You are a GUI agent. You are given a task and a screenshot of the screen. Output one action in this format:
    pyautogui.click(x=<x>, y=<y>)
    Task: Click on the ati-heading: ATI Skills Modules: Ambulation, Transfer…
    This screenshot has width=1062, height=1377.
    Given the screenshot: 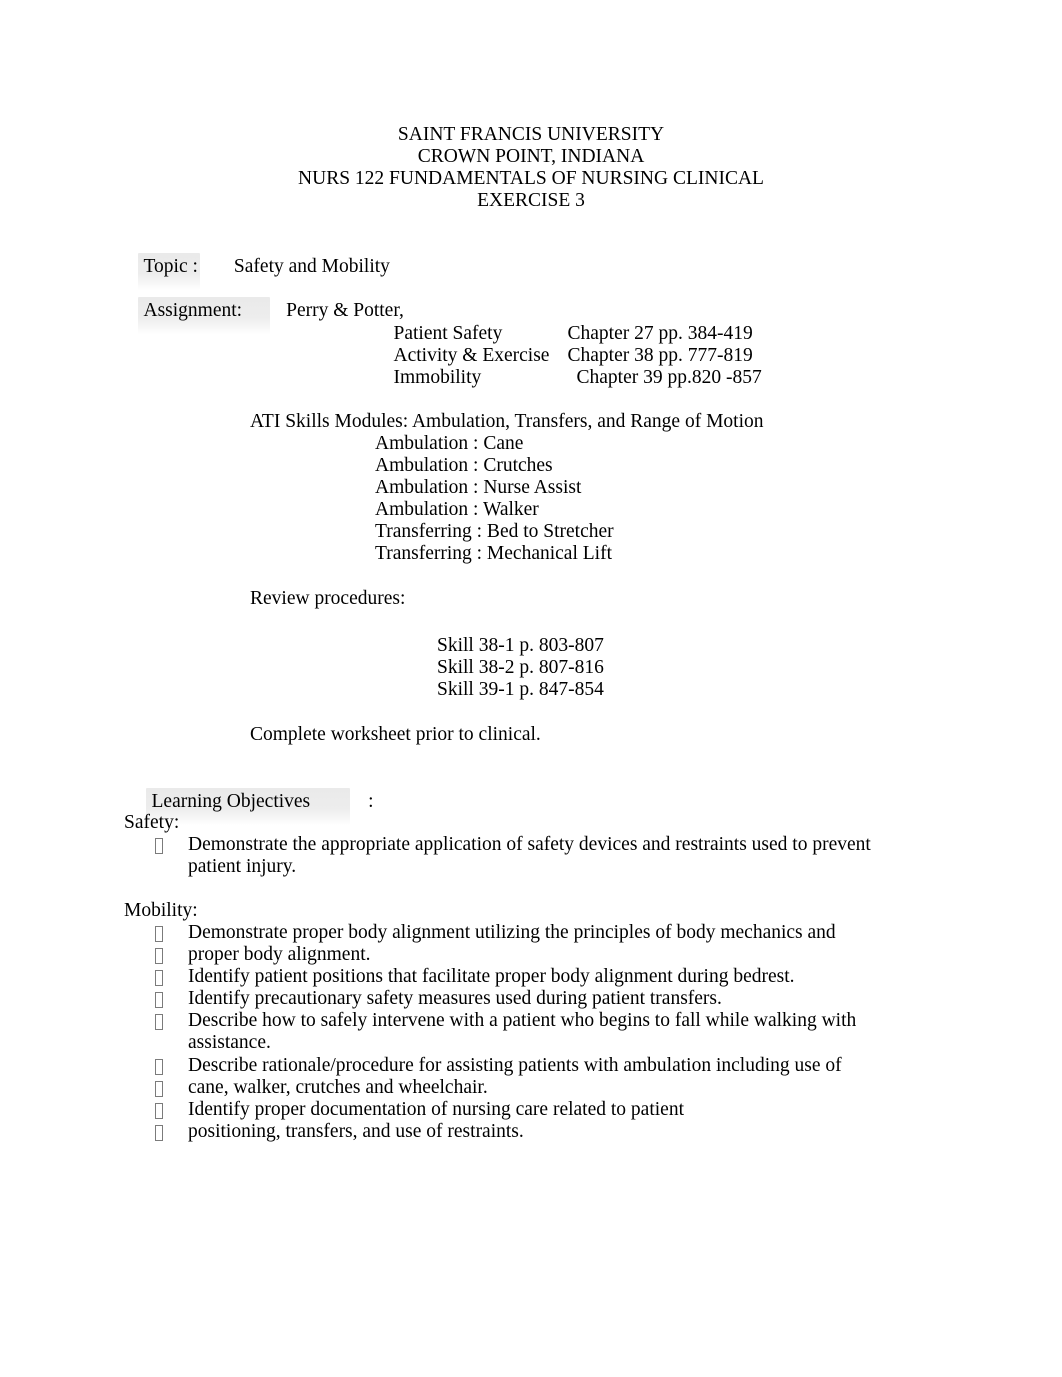 What is the action you would take?
    pyautogui.click(x=507, y=421)
    